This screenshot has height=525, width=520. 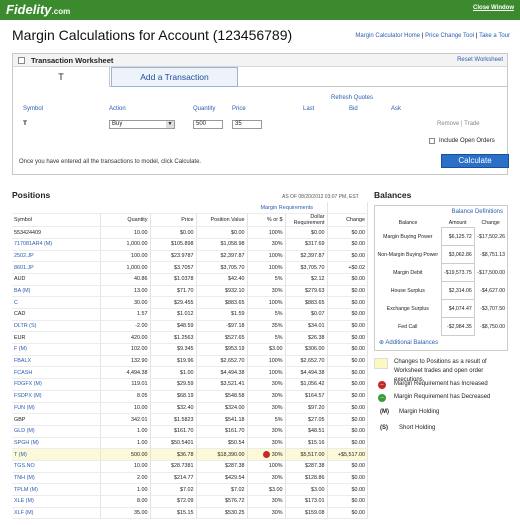 What do you see at coordinates (239, 109) in the screenshot?
I see `col-price: Price` at bounding box center [239, 109].